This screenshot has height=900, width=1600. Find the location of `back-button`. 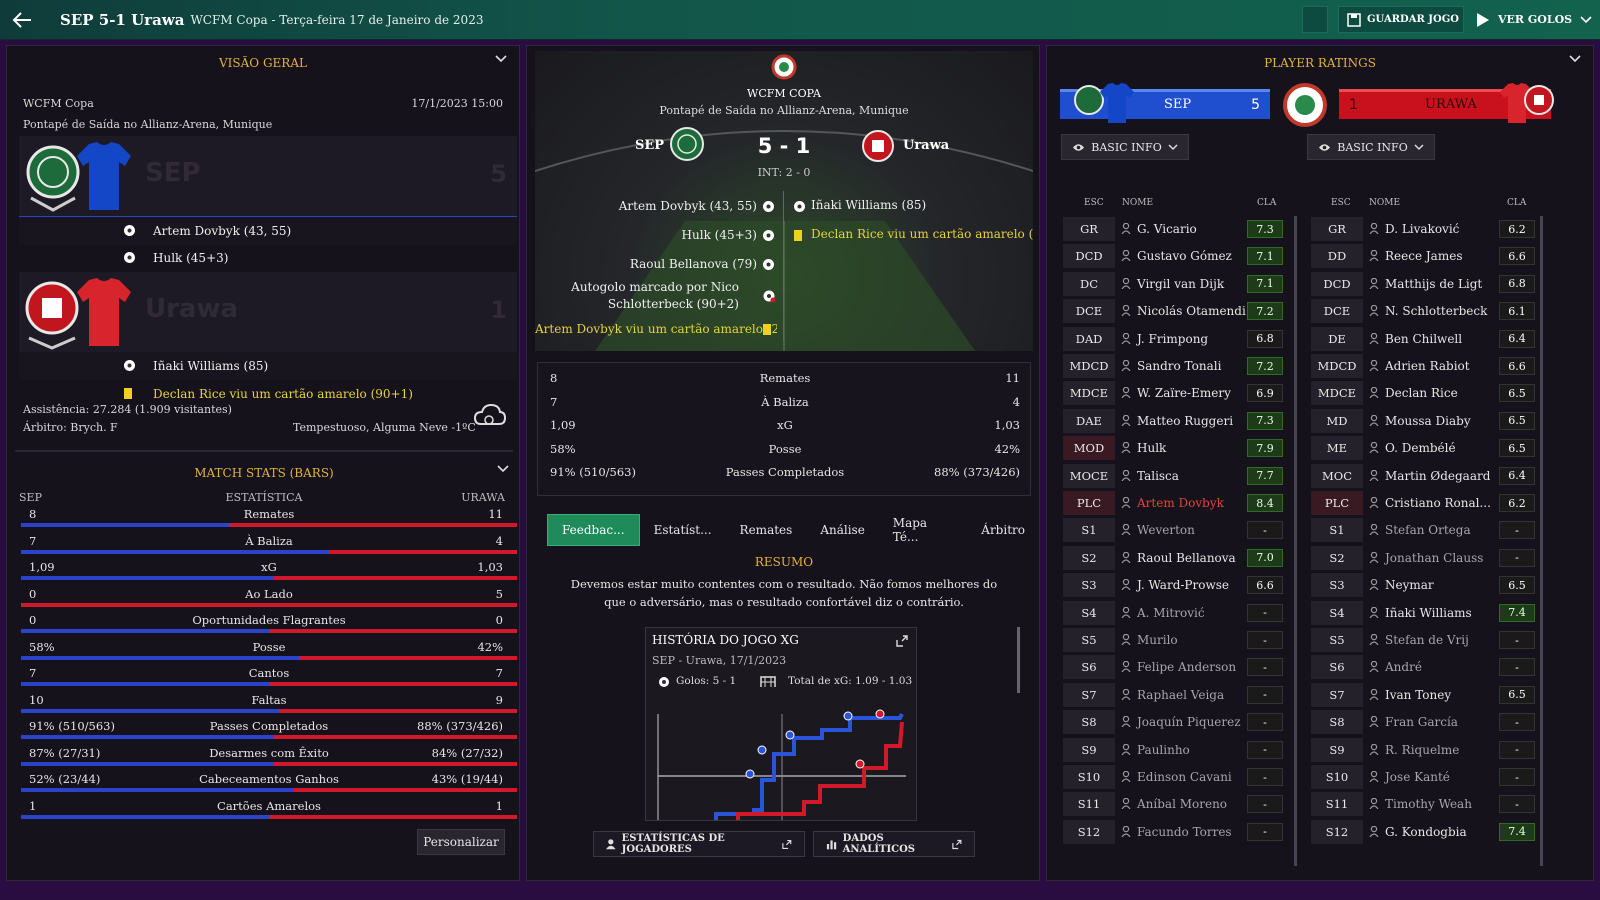

back-button is located at coordinates (22, 20).